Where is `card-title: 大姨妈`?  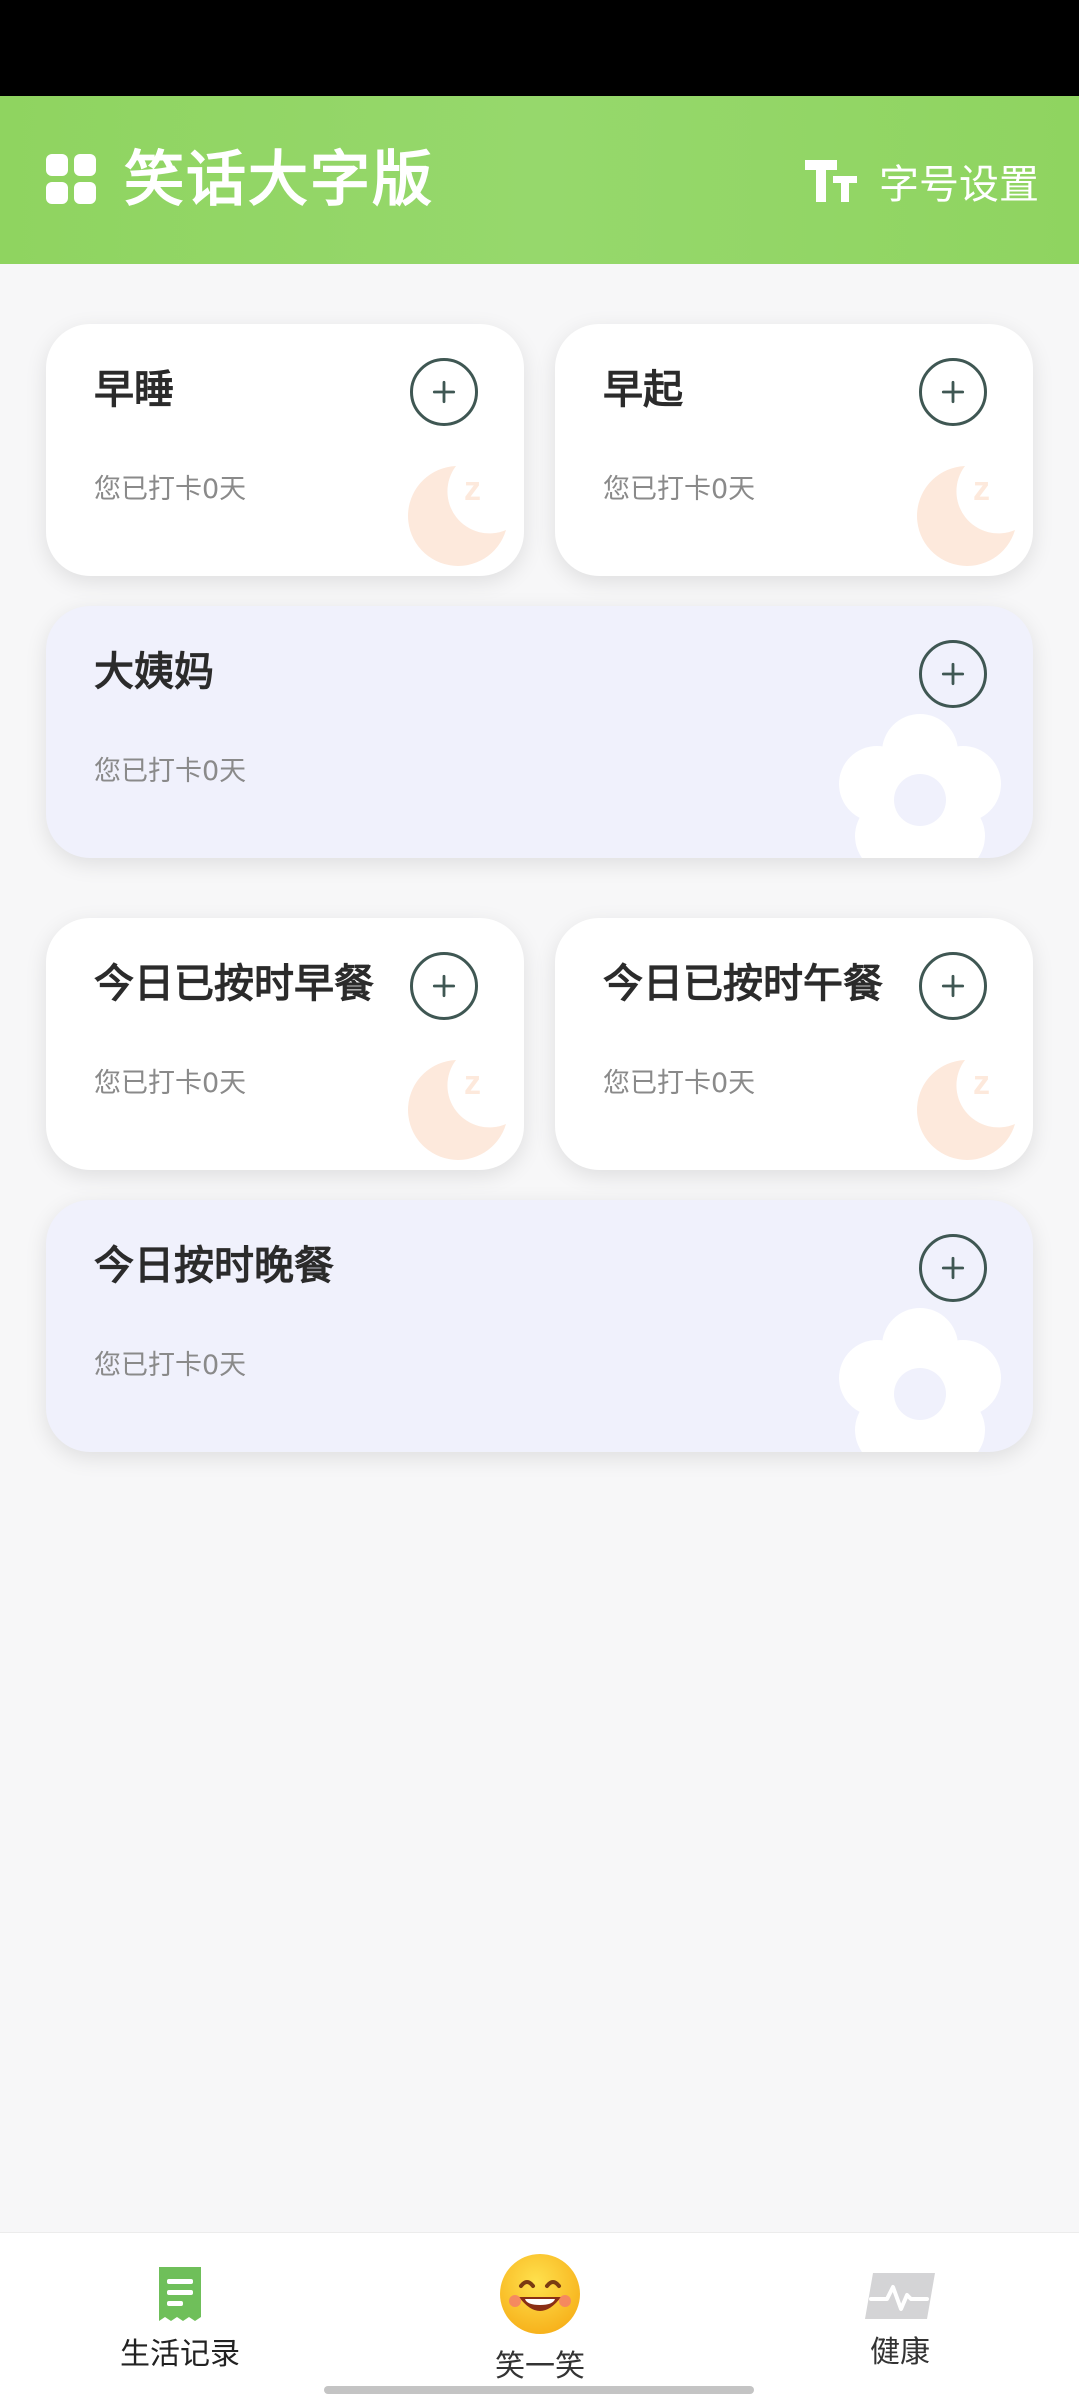
card-title: 大姨妈 is located at coordinates (154, 672).